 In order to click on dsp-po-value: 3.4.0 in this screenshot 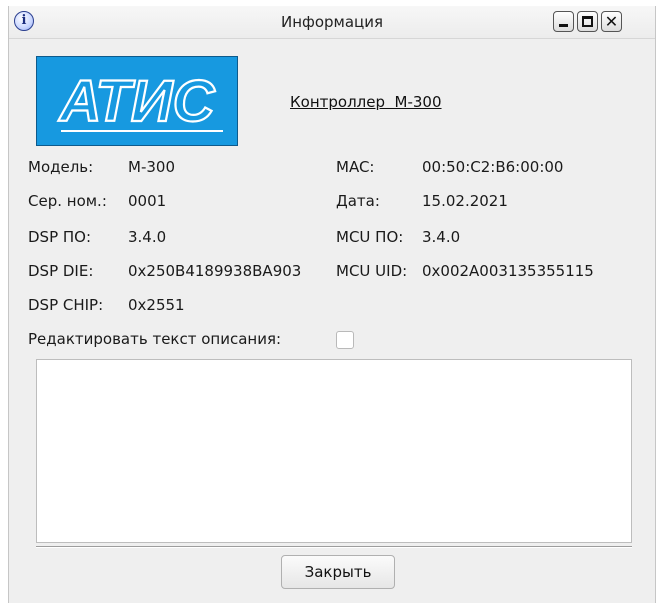, I will do `click(147, 237)`.